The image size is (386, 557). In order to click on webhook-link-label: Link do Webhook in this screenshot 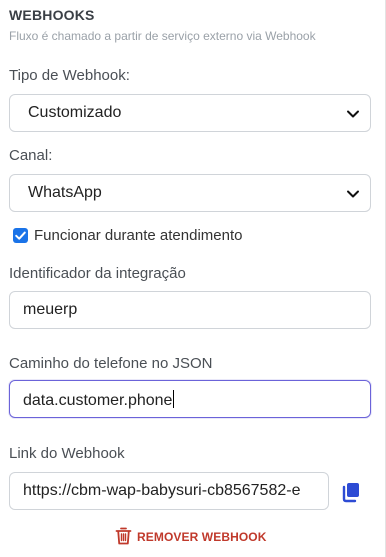, I will do `click(67, 453)`.